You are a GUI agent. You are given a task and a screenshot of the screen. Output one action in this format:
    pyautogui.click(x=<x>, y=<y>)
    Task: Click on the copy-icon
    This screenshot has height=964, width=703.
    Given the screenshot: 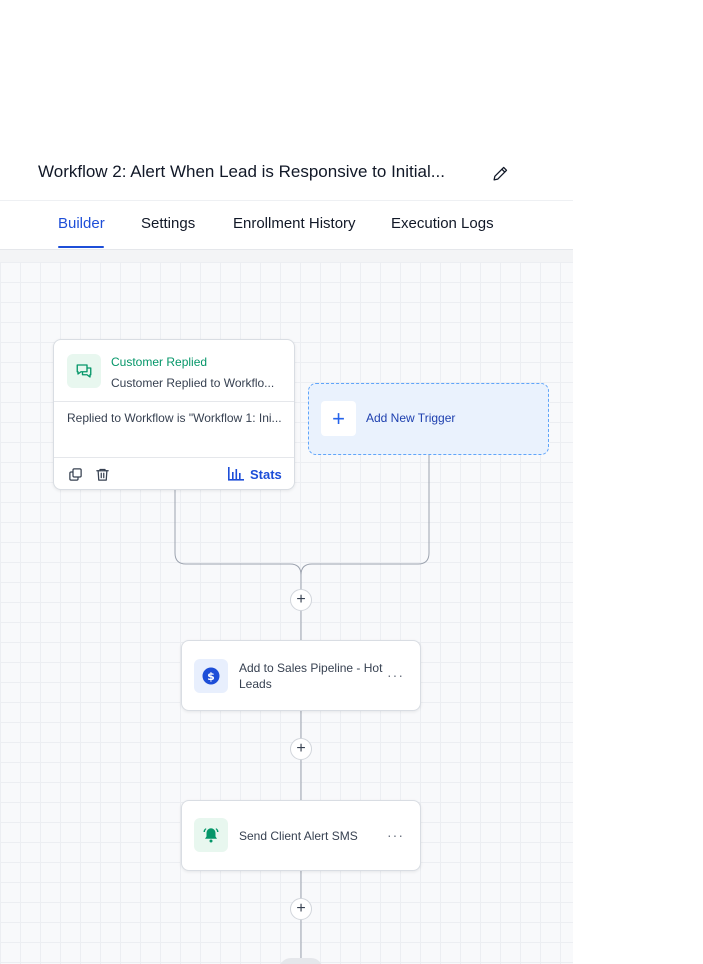 What is the action you would take?
    pyautogui.click(x=75, y=474)
    